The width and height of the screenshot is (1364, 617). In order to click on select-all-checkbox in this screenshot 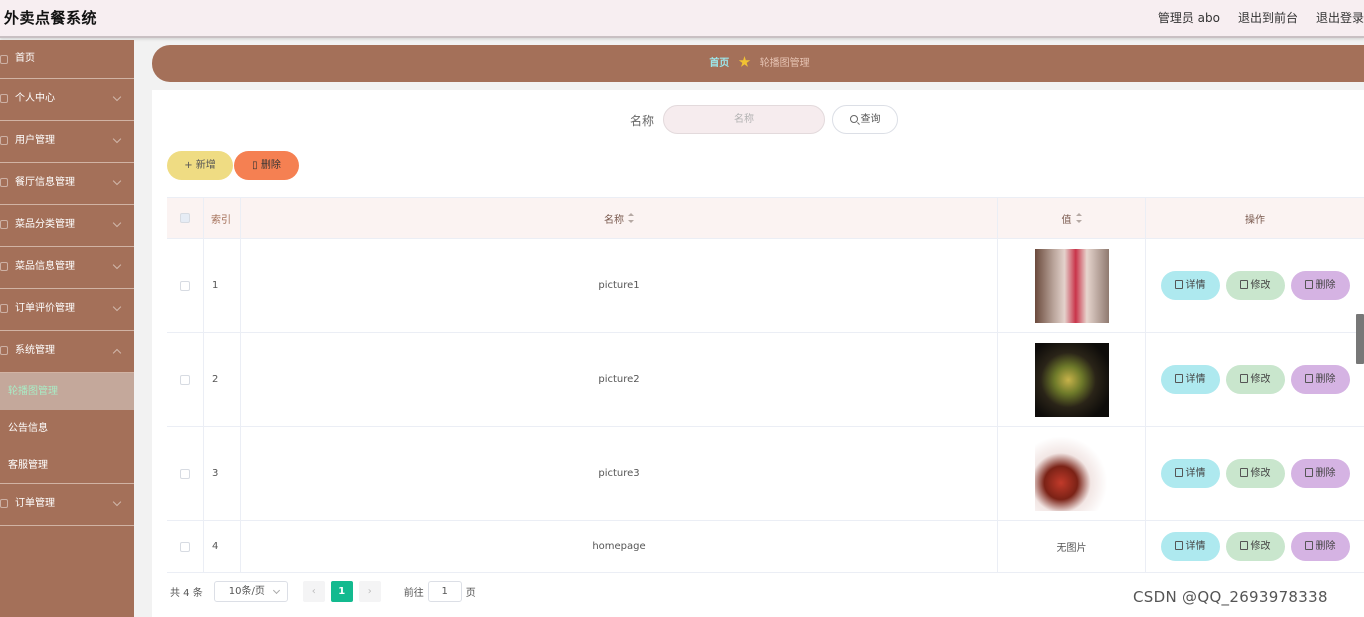, I will do `click(185, 218)`.